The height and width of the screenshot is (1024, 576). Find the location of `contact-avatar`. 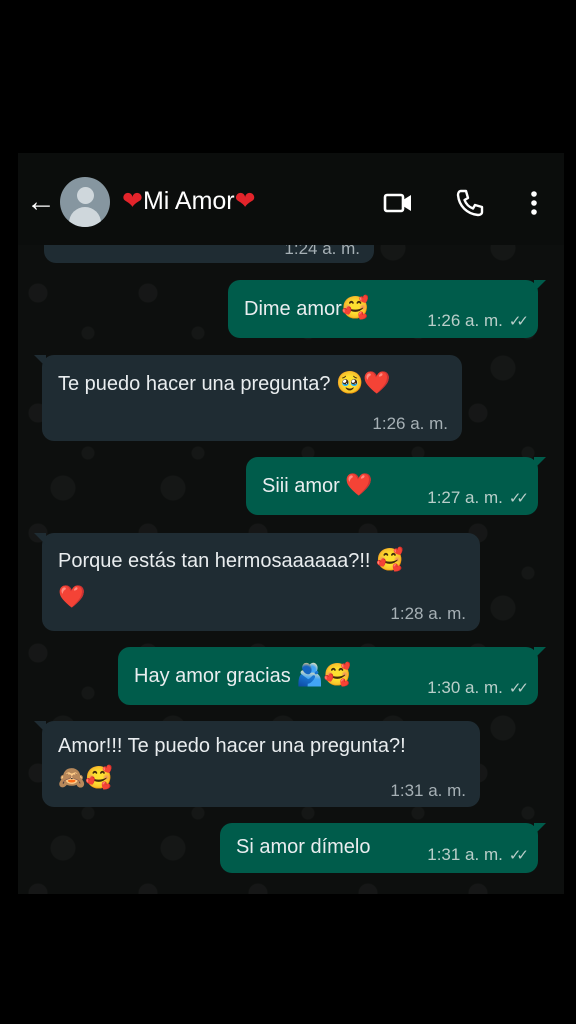

contact-avatar is located at coordinates (85, 202).